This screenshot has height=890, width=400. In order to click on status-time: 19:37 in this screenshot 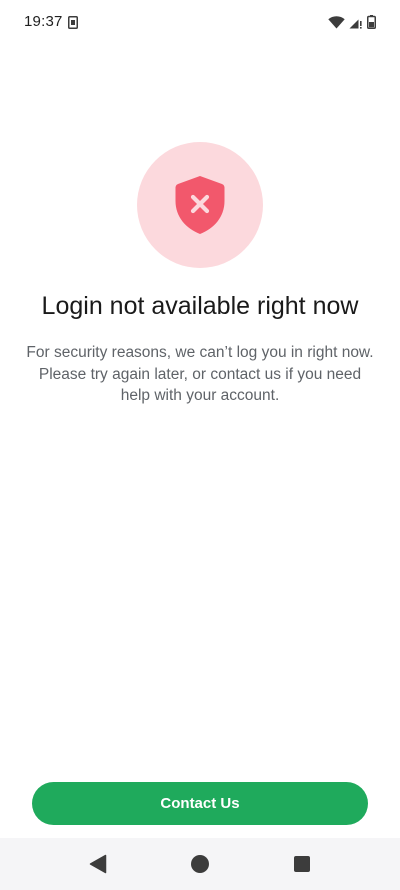, I will do `click(43, 21)`.